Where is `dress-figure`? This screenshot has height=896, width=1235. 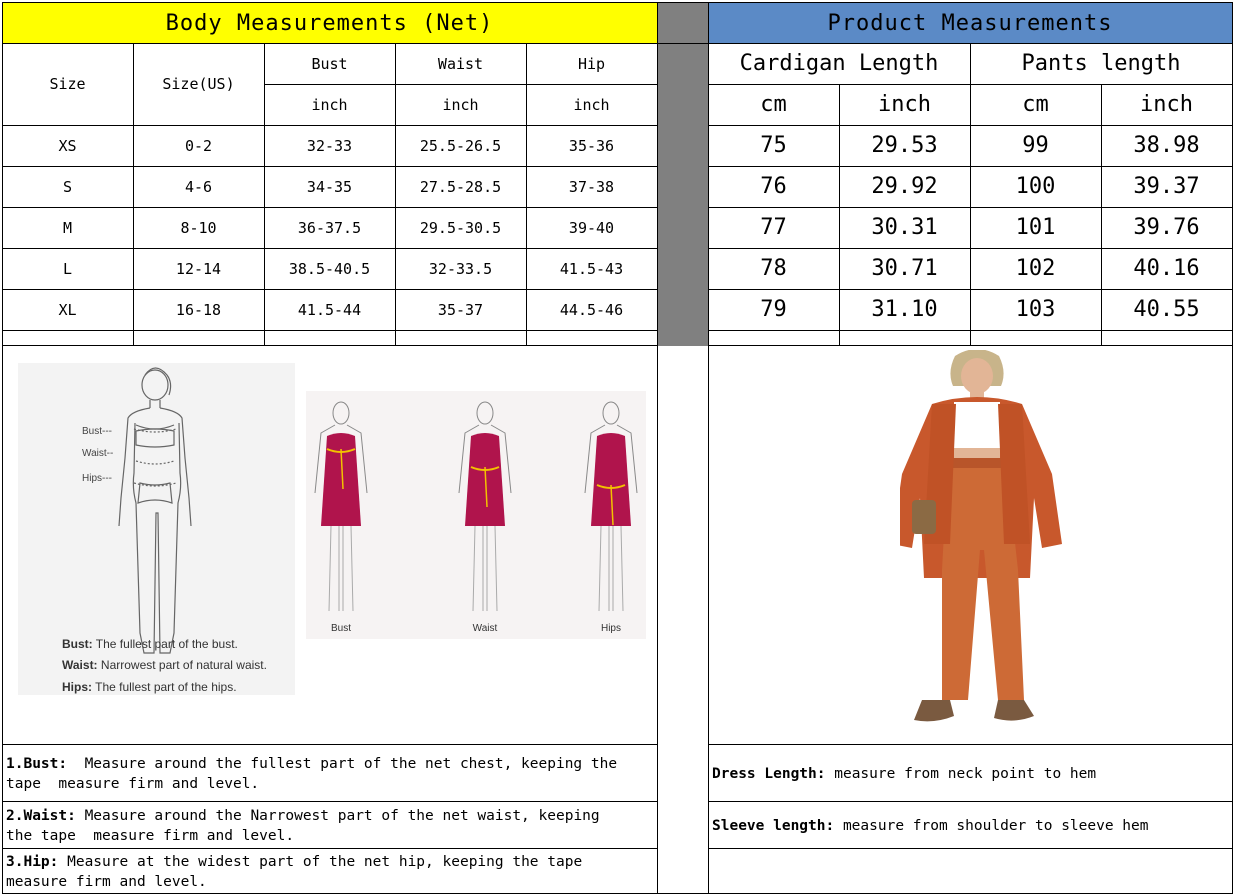
dress-figure is located at coordinates (341, 506).